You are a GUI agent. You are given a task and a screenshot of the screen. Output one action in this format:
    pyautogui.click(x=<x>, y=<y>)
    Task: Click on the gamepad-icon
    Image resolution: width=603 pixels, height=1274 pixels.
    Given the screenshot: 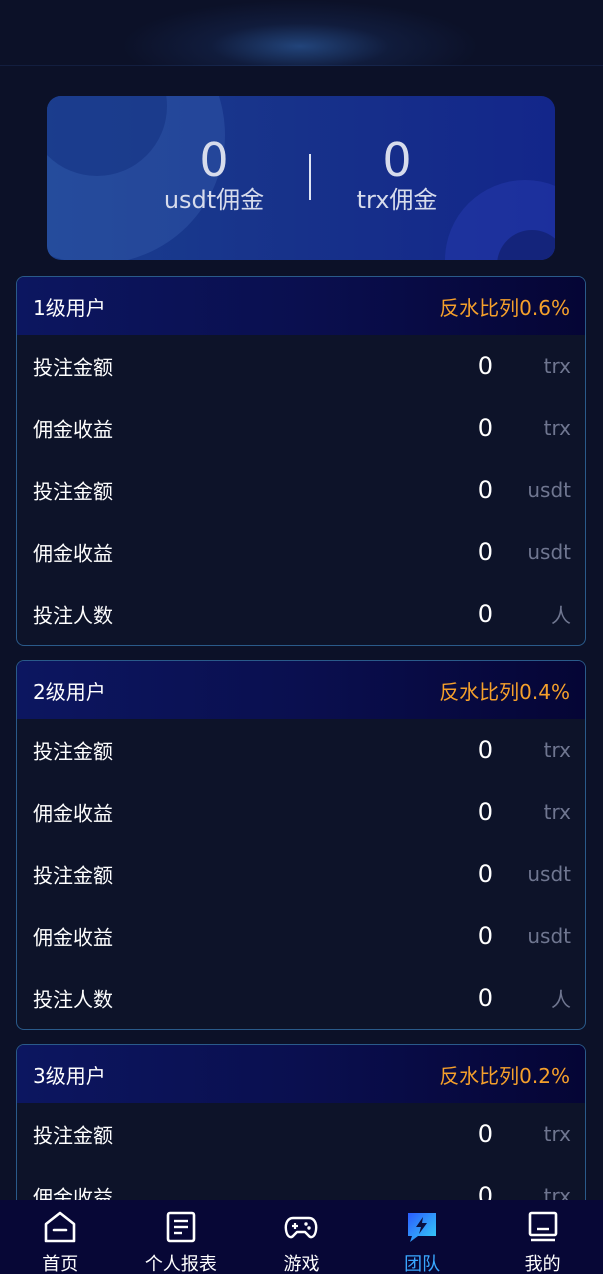 What is the action you would take?
    pyautogui.click(x=301, y=1227)
    